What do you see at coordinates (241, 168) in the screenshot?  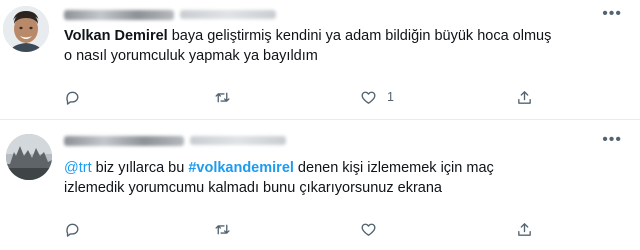 I see `hashtag-link: #volkandemirel` at bounding box center [241, 168].